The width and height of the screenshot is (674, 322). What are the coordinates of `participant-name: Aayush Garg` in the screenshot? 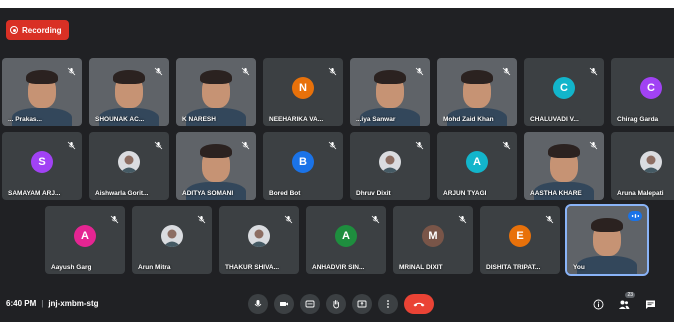 It's located at (71, 267).